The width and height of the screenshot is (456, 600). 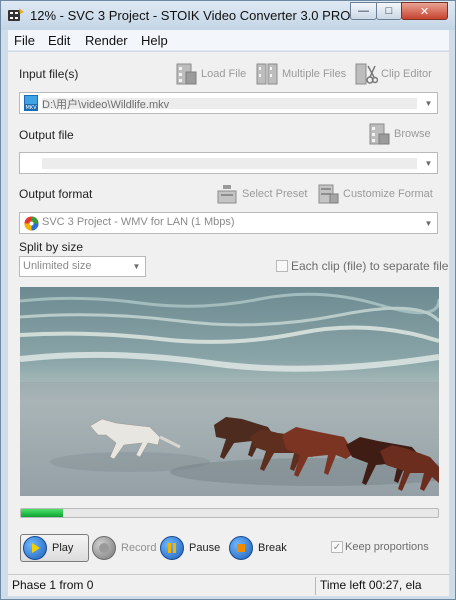 I want to click on record-icon, so click(x=104, y=548).